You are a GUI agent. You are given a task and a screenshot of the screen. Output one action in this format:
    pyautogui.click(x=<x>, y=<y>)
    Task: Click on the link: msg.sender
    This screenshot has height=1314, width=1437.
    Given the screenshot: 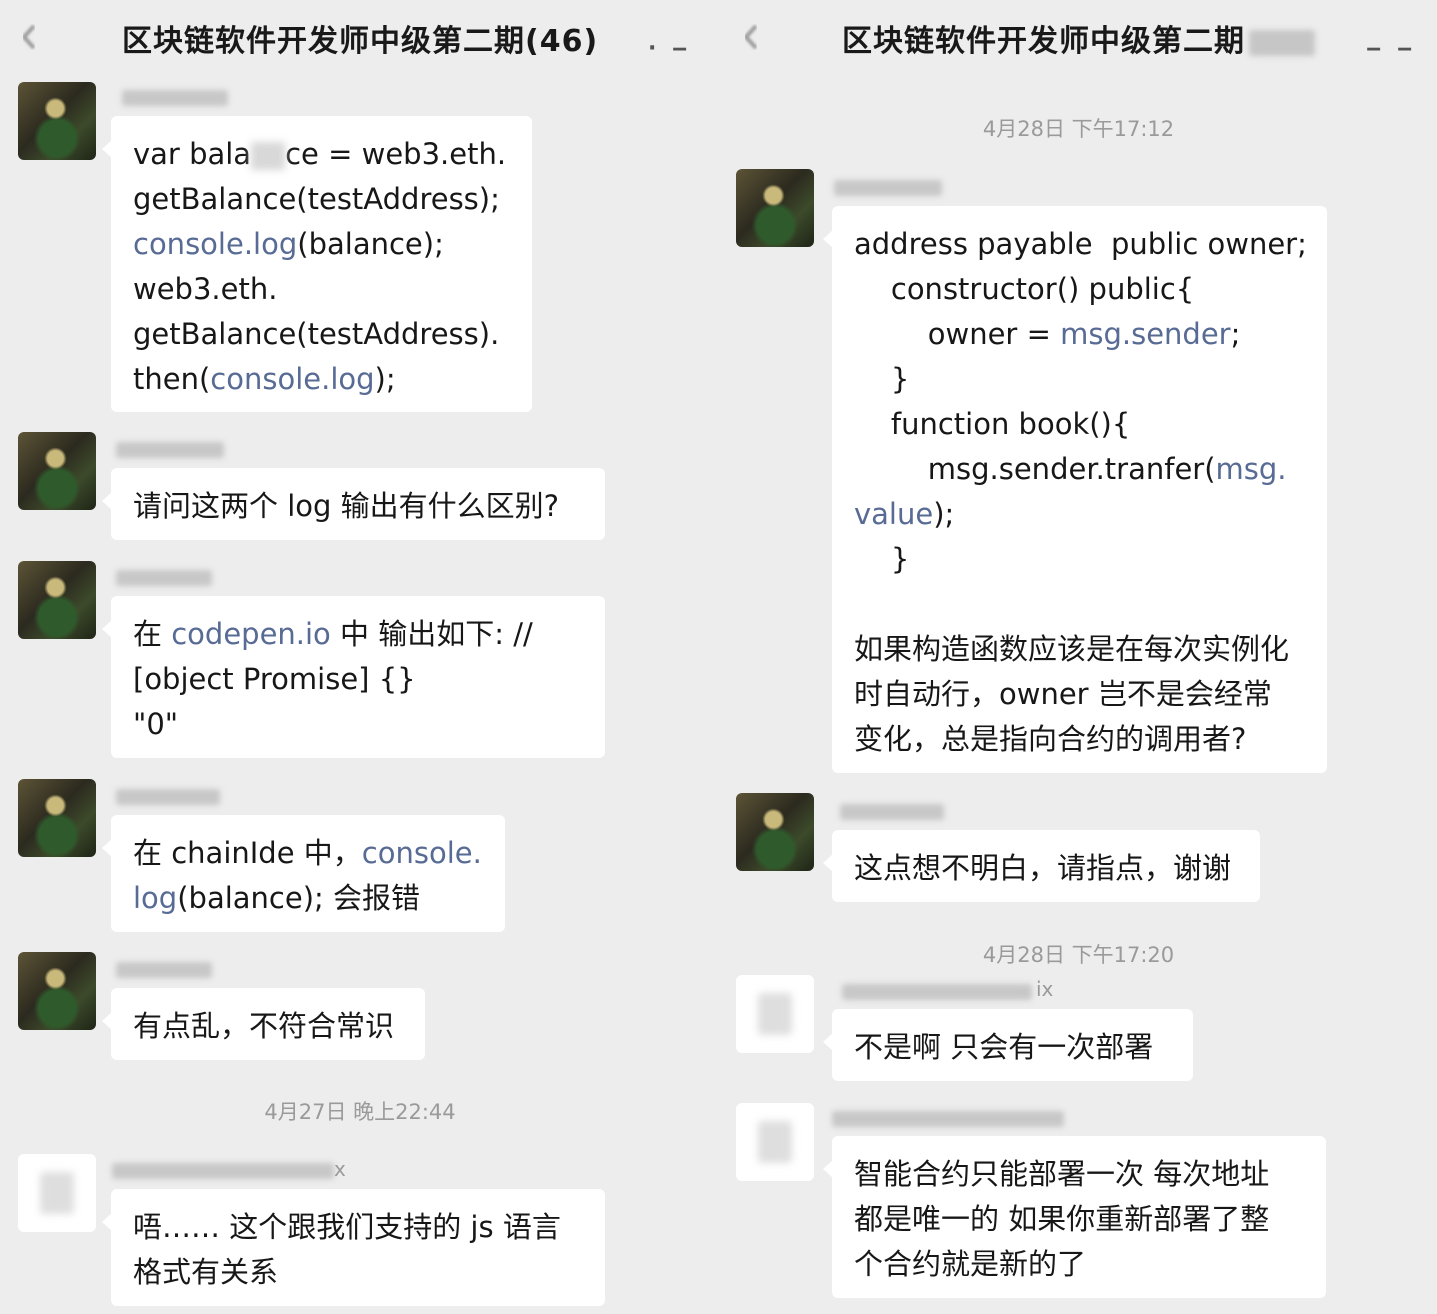 What is the action you would take?
    pyautogui.click(x=1145, y=334)
    